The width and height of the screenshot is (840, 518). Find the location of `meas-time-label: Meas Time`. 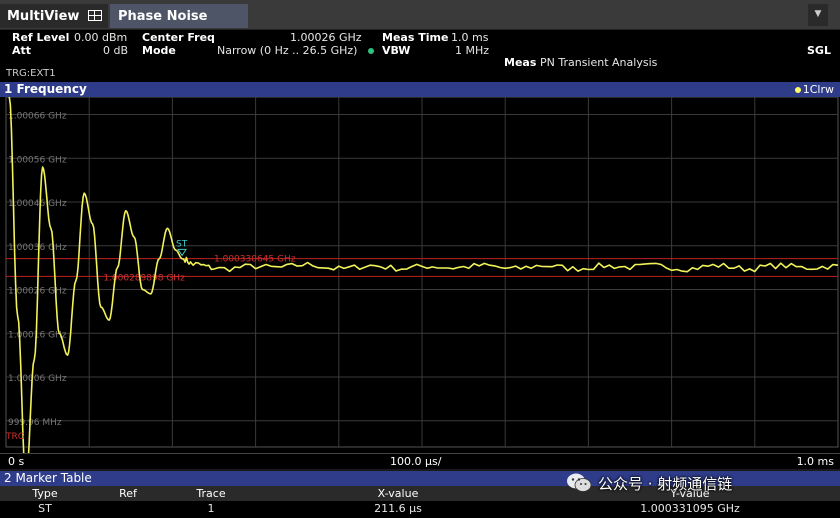

meas-time-label: Meas Time is located at coordinates (415, 37).